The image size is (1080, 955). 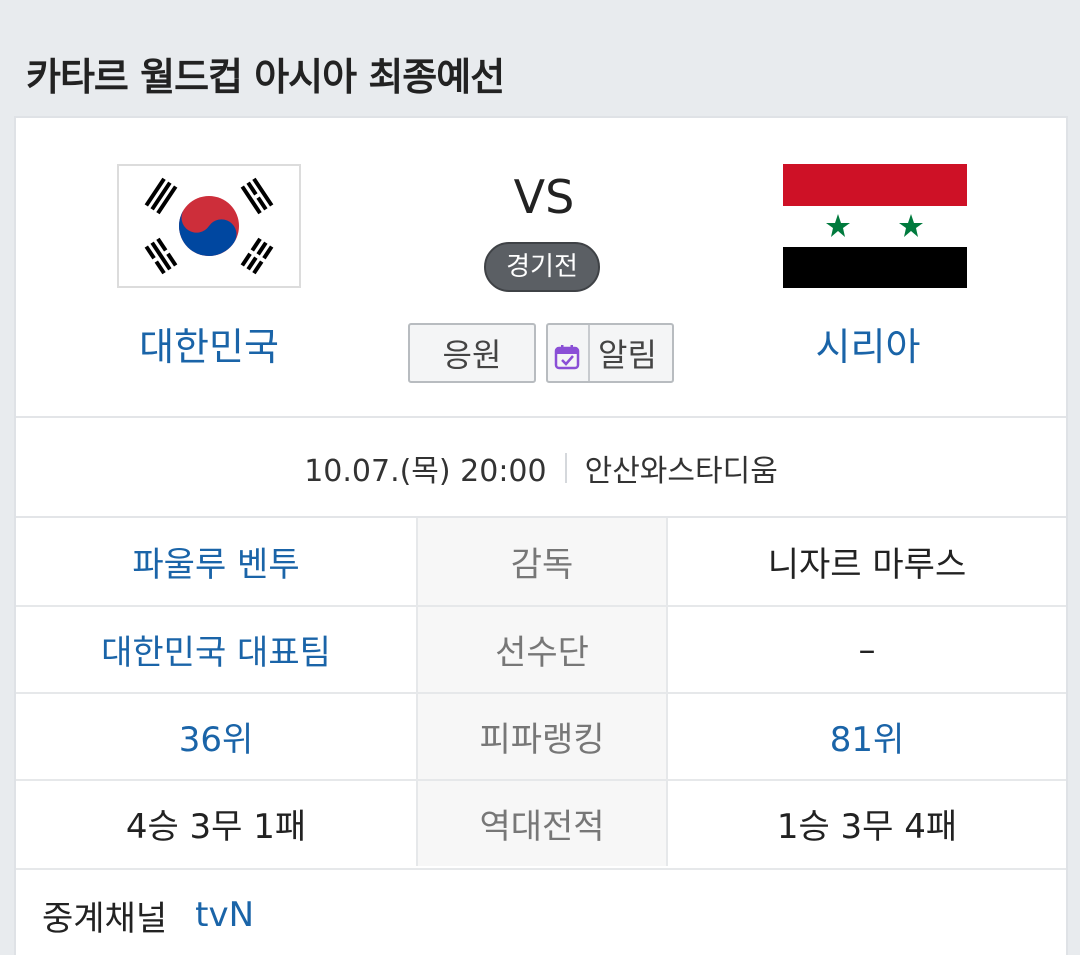 I want to click on broadcast-channel-link: tvN, so click(x=224, y=915).